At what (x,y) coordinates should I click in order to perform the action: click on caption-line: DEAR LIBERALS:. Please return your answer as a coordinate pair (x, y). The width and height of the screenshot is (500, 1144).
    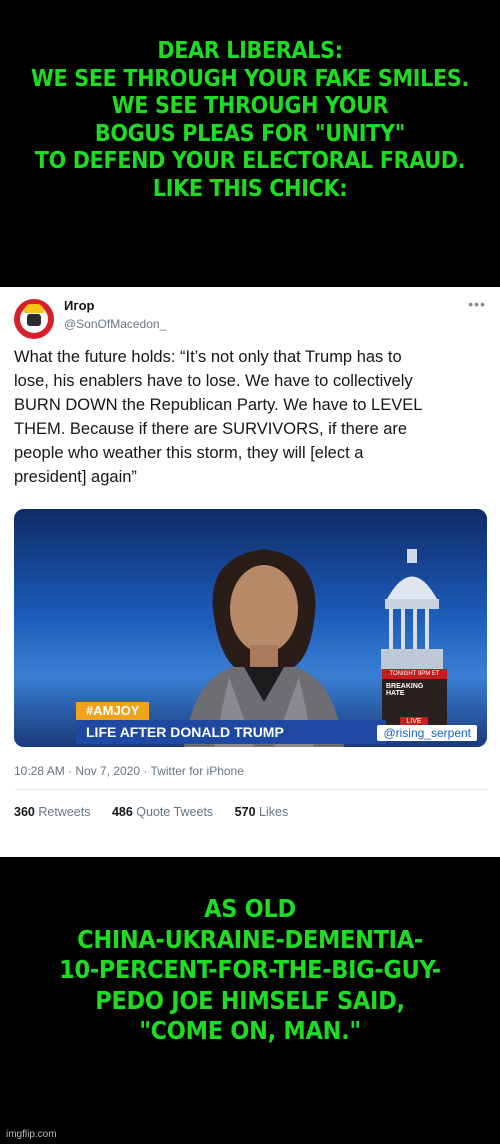
    Looking at the image, I should click on (250, 51).